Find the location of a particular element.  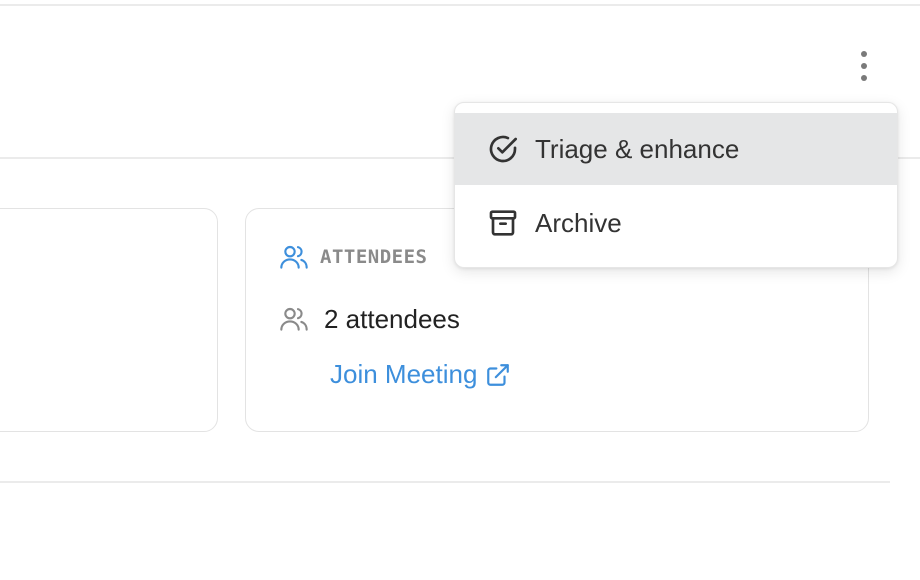

menu-item-label: Triage & enhance is located at coordinates (637, 148).